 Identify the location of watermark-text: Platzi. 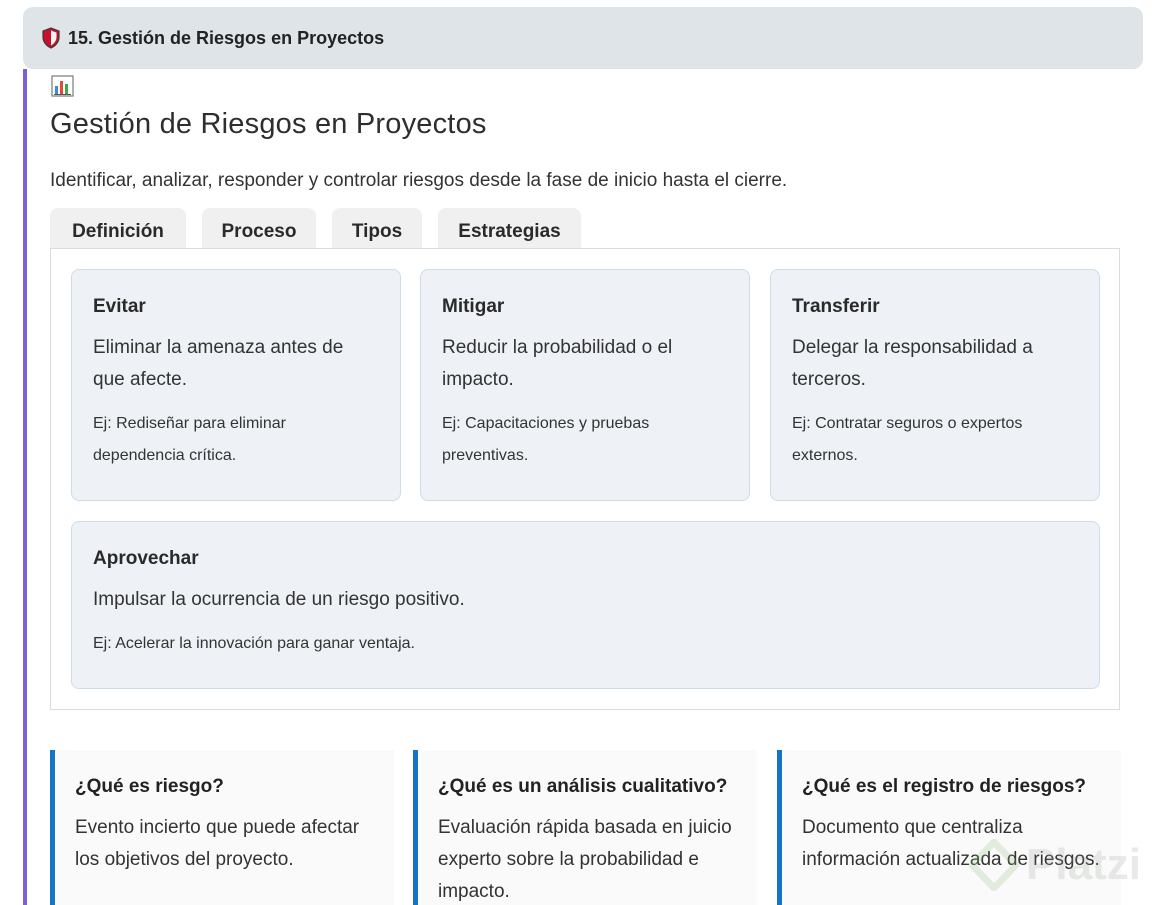
(1083, 864).